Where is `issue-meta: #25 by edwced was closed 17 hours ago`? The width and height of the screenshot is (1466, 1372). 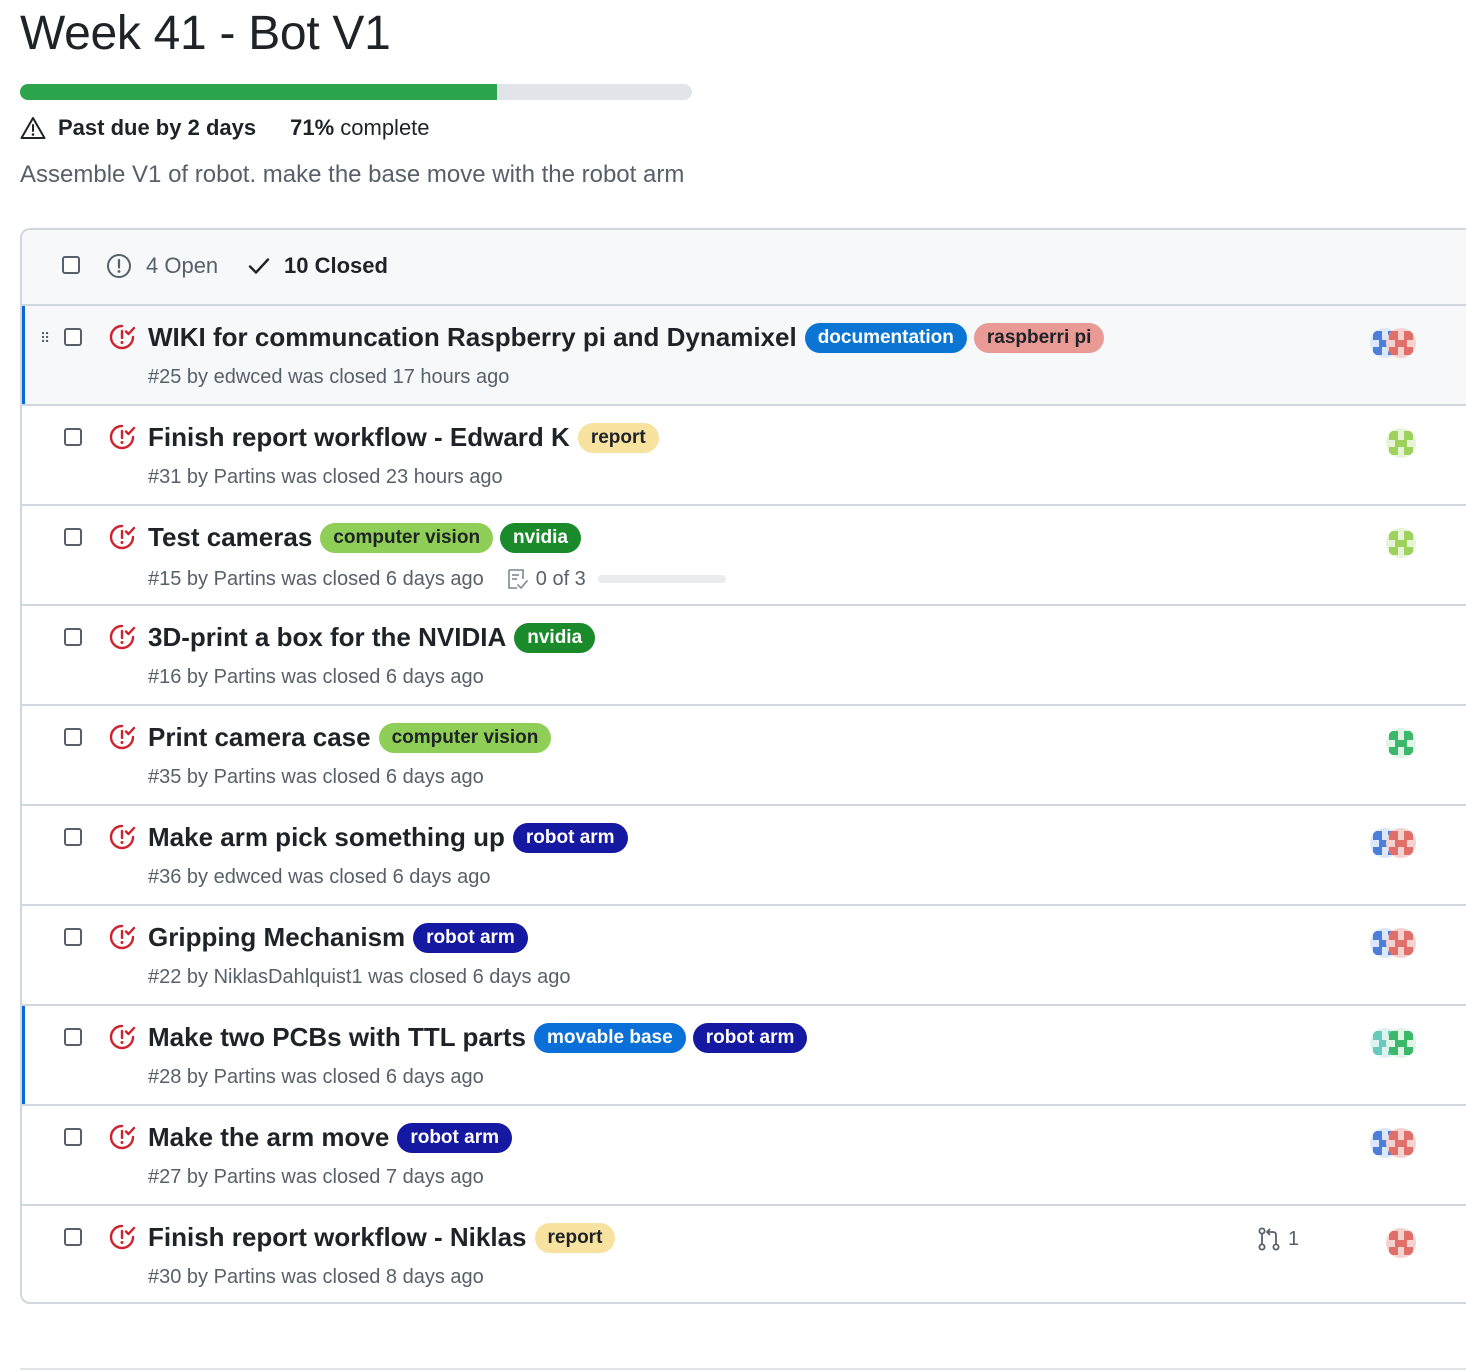
issue-meta: #25 by edwced was closed 17 hours ago is located at coordinates (329, 377).